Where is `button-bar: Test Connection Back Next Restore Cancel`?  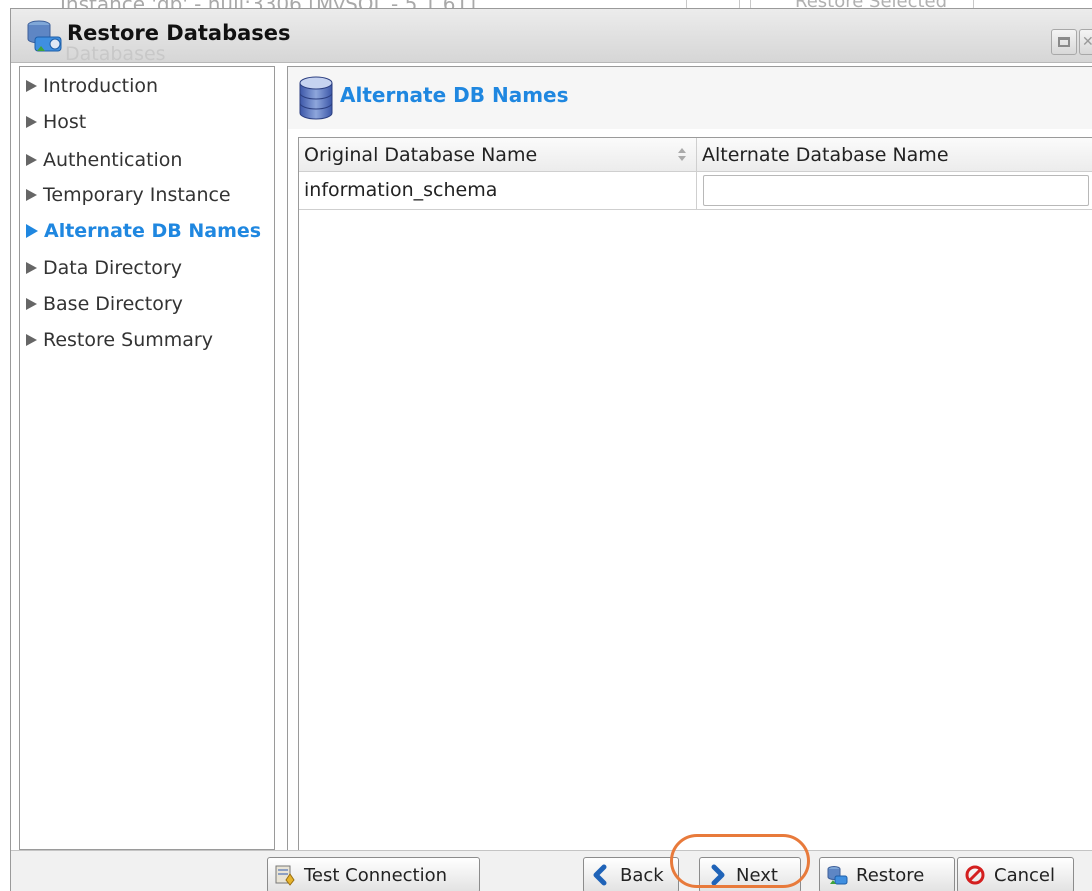
button-bar: Test Connection Back Next Restore Cancel is located at coordinates (551, 870).